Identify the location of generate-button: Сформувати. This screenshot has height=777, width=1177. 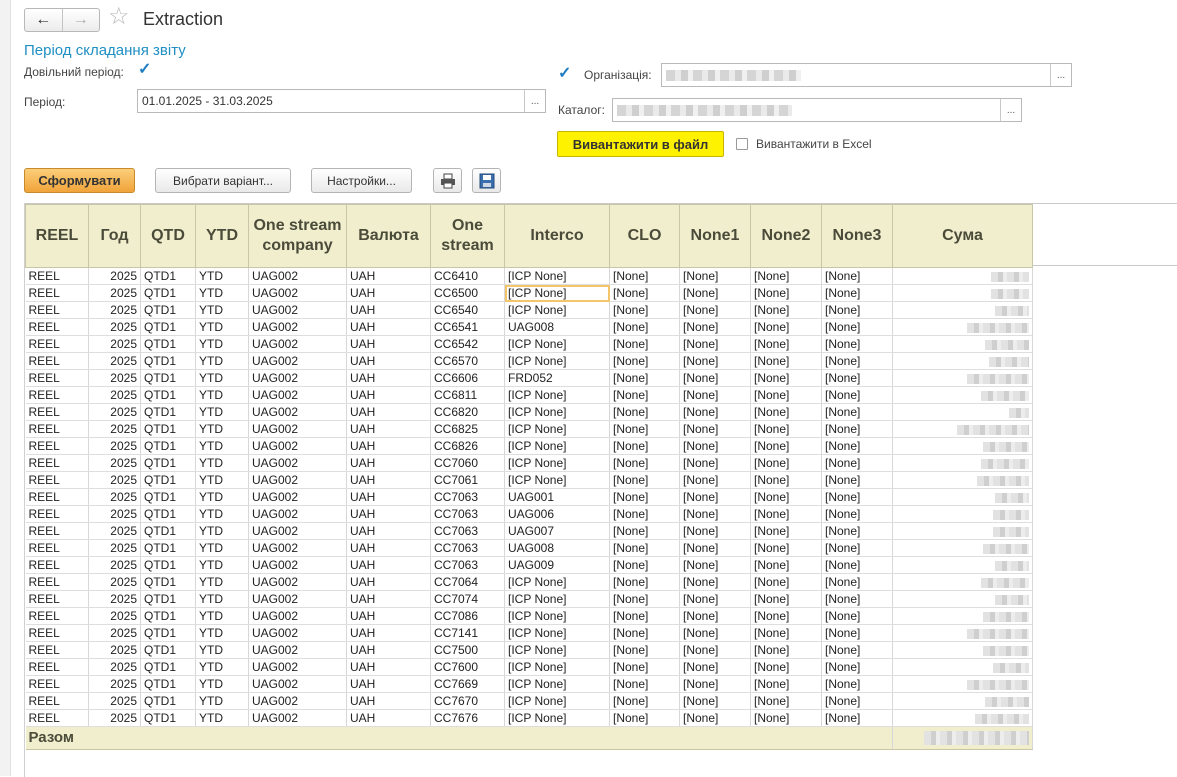
(79, 180).